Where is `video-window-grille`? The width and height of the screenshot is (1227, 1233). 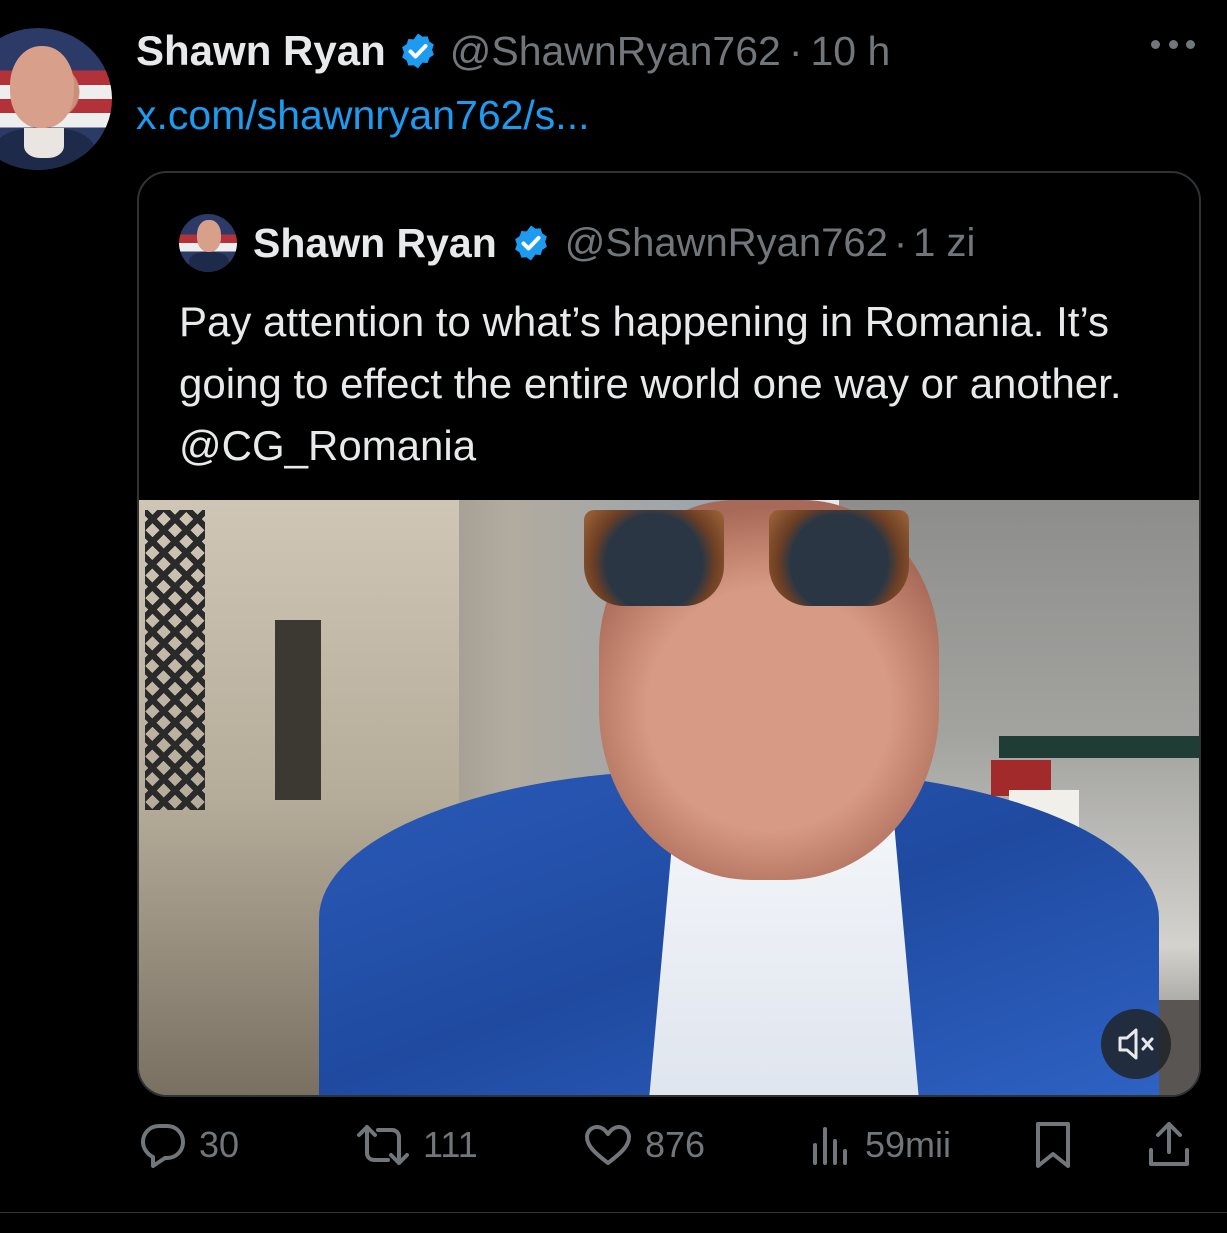
video-window-grille is located at coordinates (175, 660).